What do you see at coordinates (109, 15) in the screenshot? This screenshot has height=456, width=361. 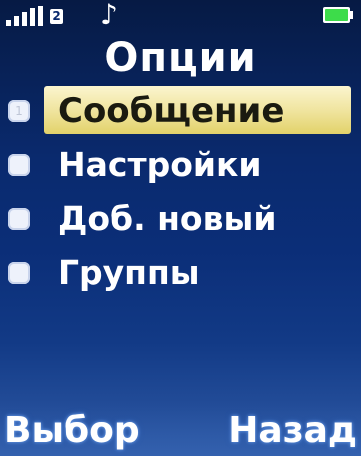 I see `music-note-icon: ♪` at bounding box center [109, 15].